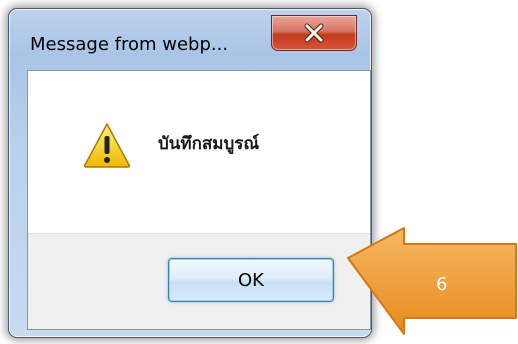  Describe the element at coordinates (251, 280) in the screenshot. I see `ok-button: OK` at that location.